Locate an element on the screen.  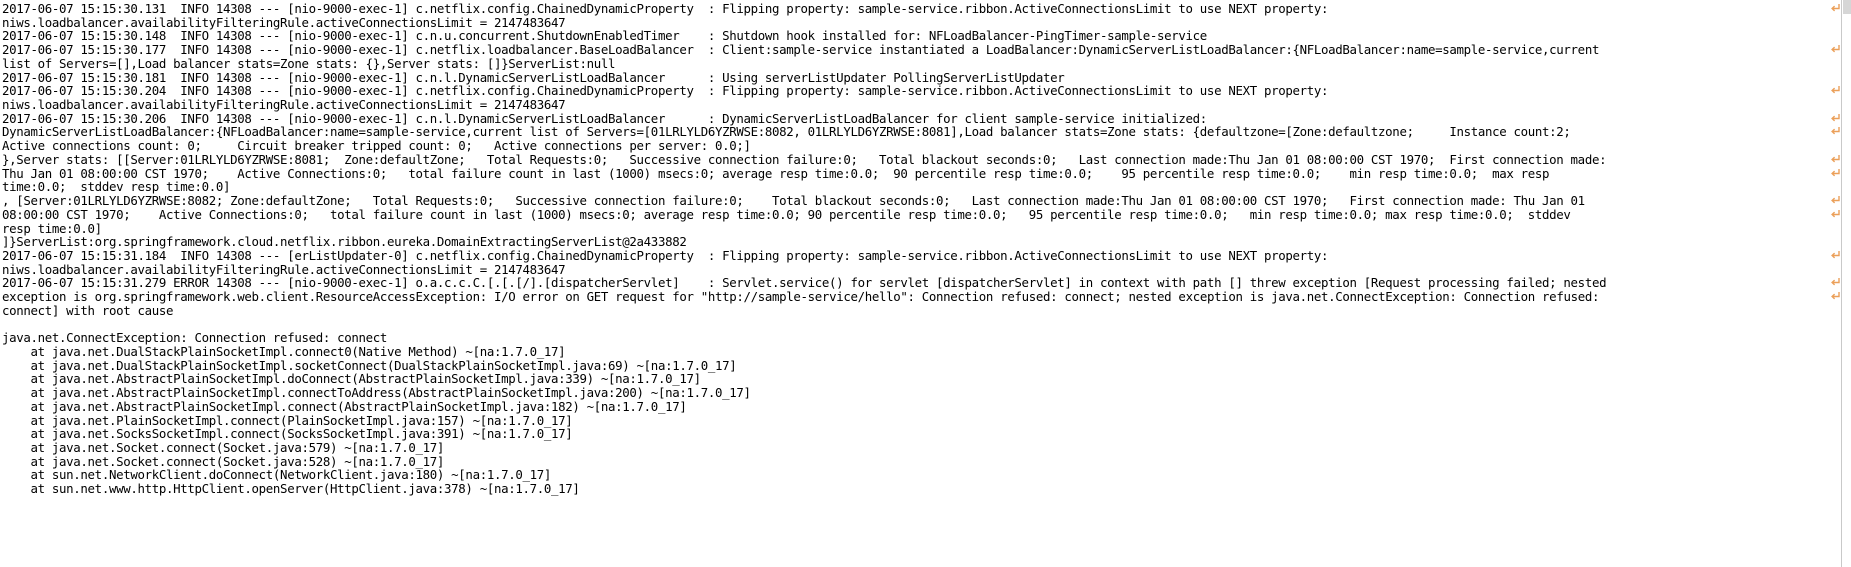
service-url-link: http://sample-service/hello is located at coordinates (804, 296).